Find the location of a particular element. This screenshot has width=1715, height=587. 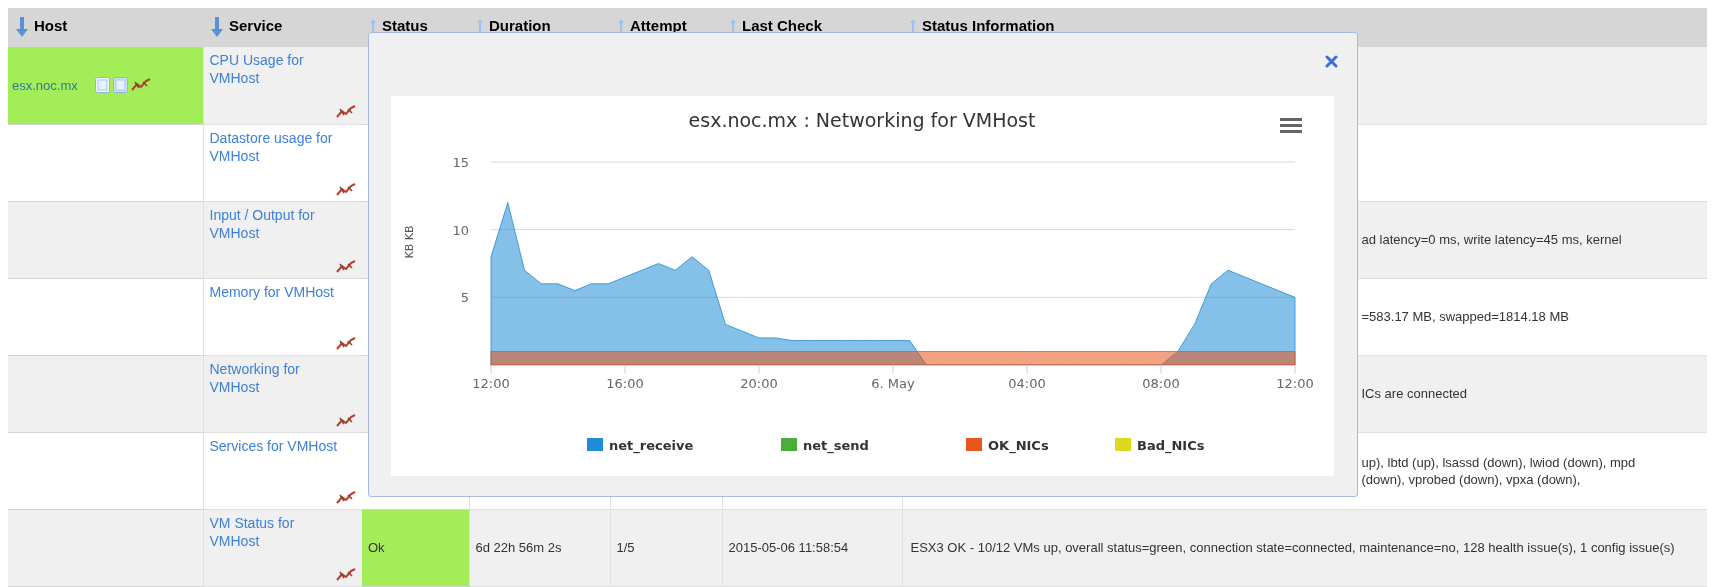

status-text: =583.17 MB, swapped=1814.18 MB is located at coordinates (1465, 316).